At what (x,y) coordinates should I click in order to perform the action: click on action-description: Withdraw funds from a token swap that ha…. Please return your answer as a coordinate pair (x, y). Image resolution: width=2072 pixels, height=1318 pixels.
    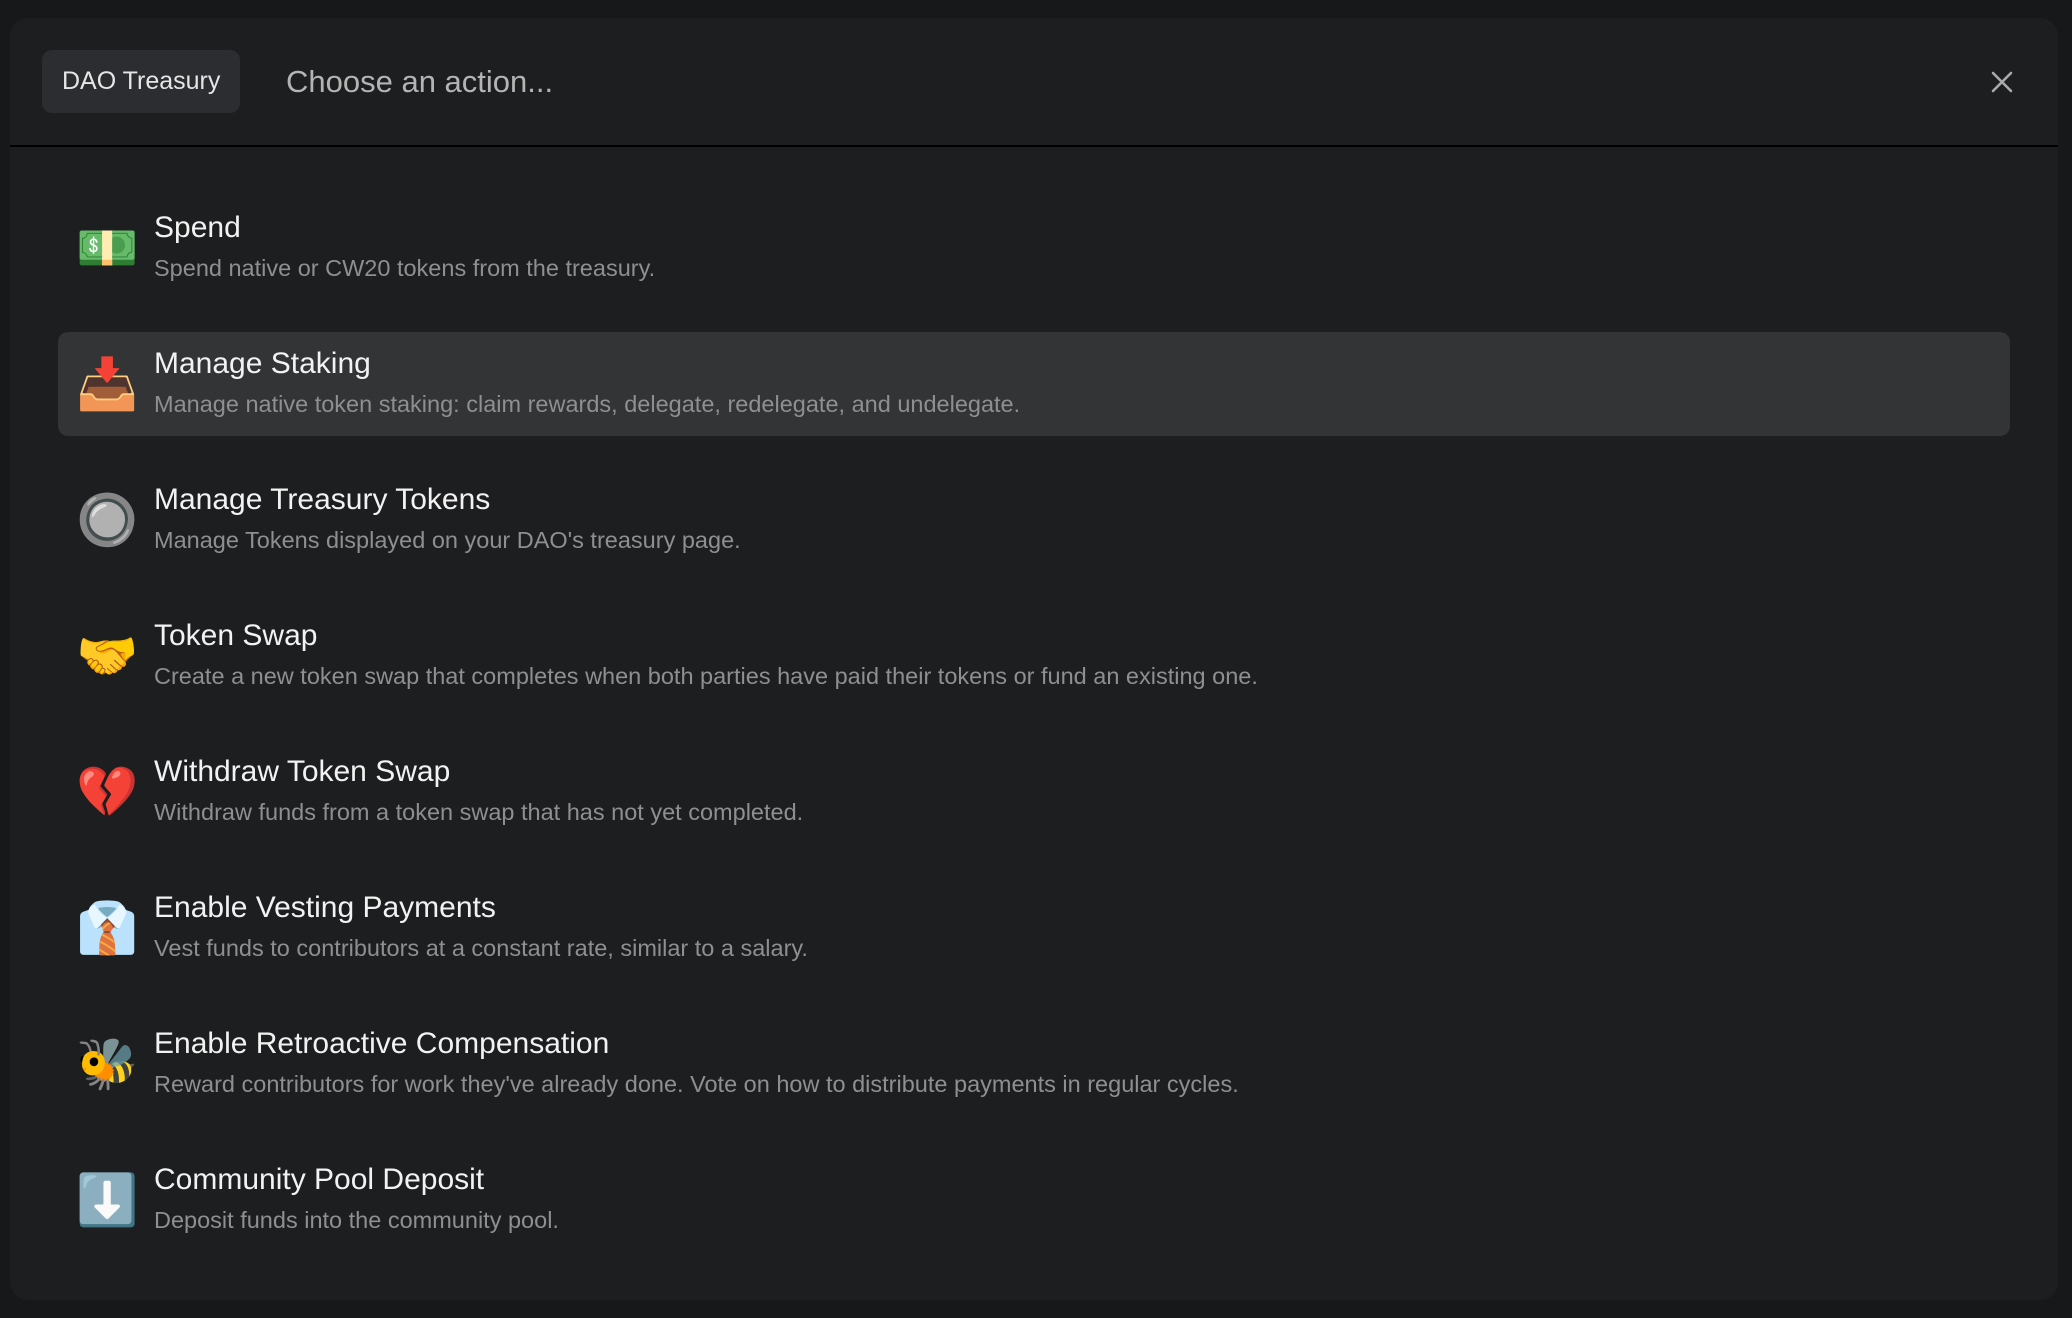
    Looking at the image, I should click on (479, 812).